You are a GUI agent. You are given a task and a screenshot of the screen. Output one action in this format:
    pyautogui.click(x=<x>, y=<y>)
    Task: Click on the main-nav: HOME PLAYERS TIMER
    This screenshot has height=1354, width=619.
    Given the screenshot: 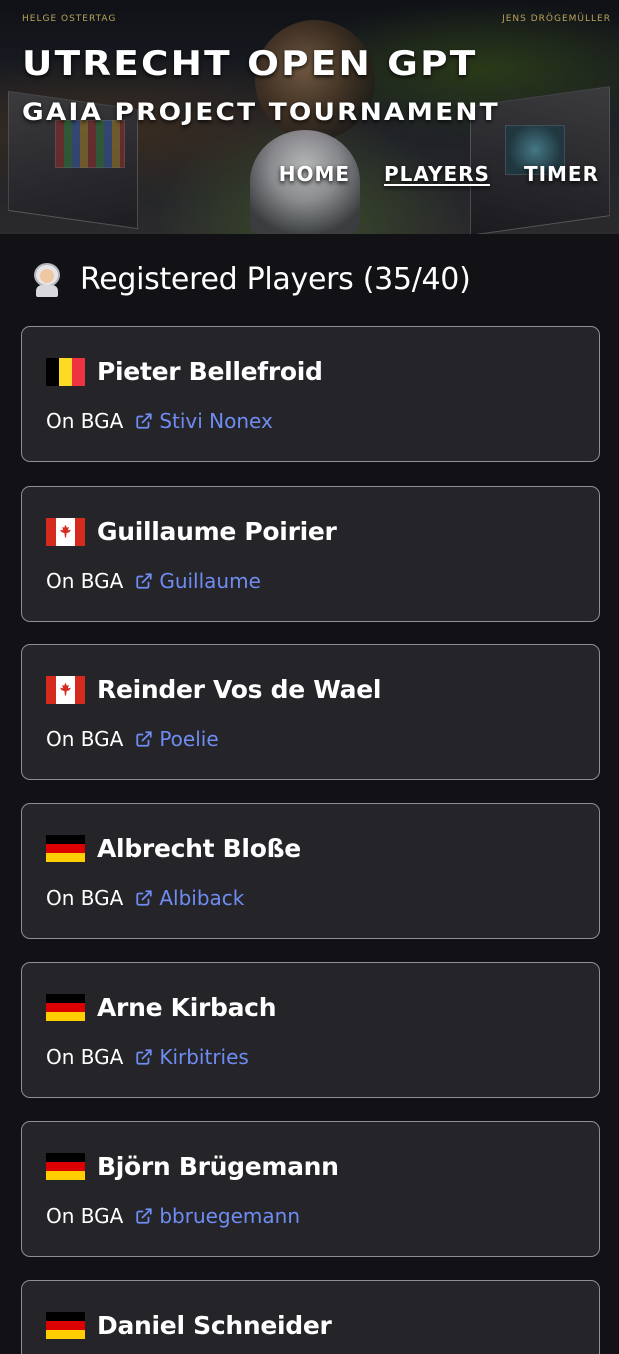 What is the action you would take?
    pyautogui.click(x=439, y=174)
    